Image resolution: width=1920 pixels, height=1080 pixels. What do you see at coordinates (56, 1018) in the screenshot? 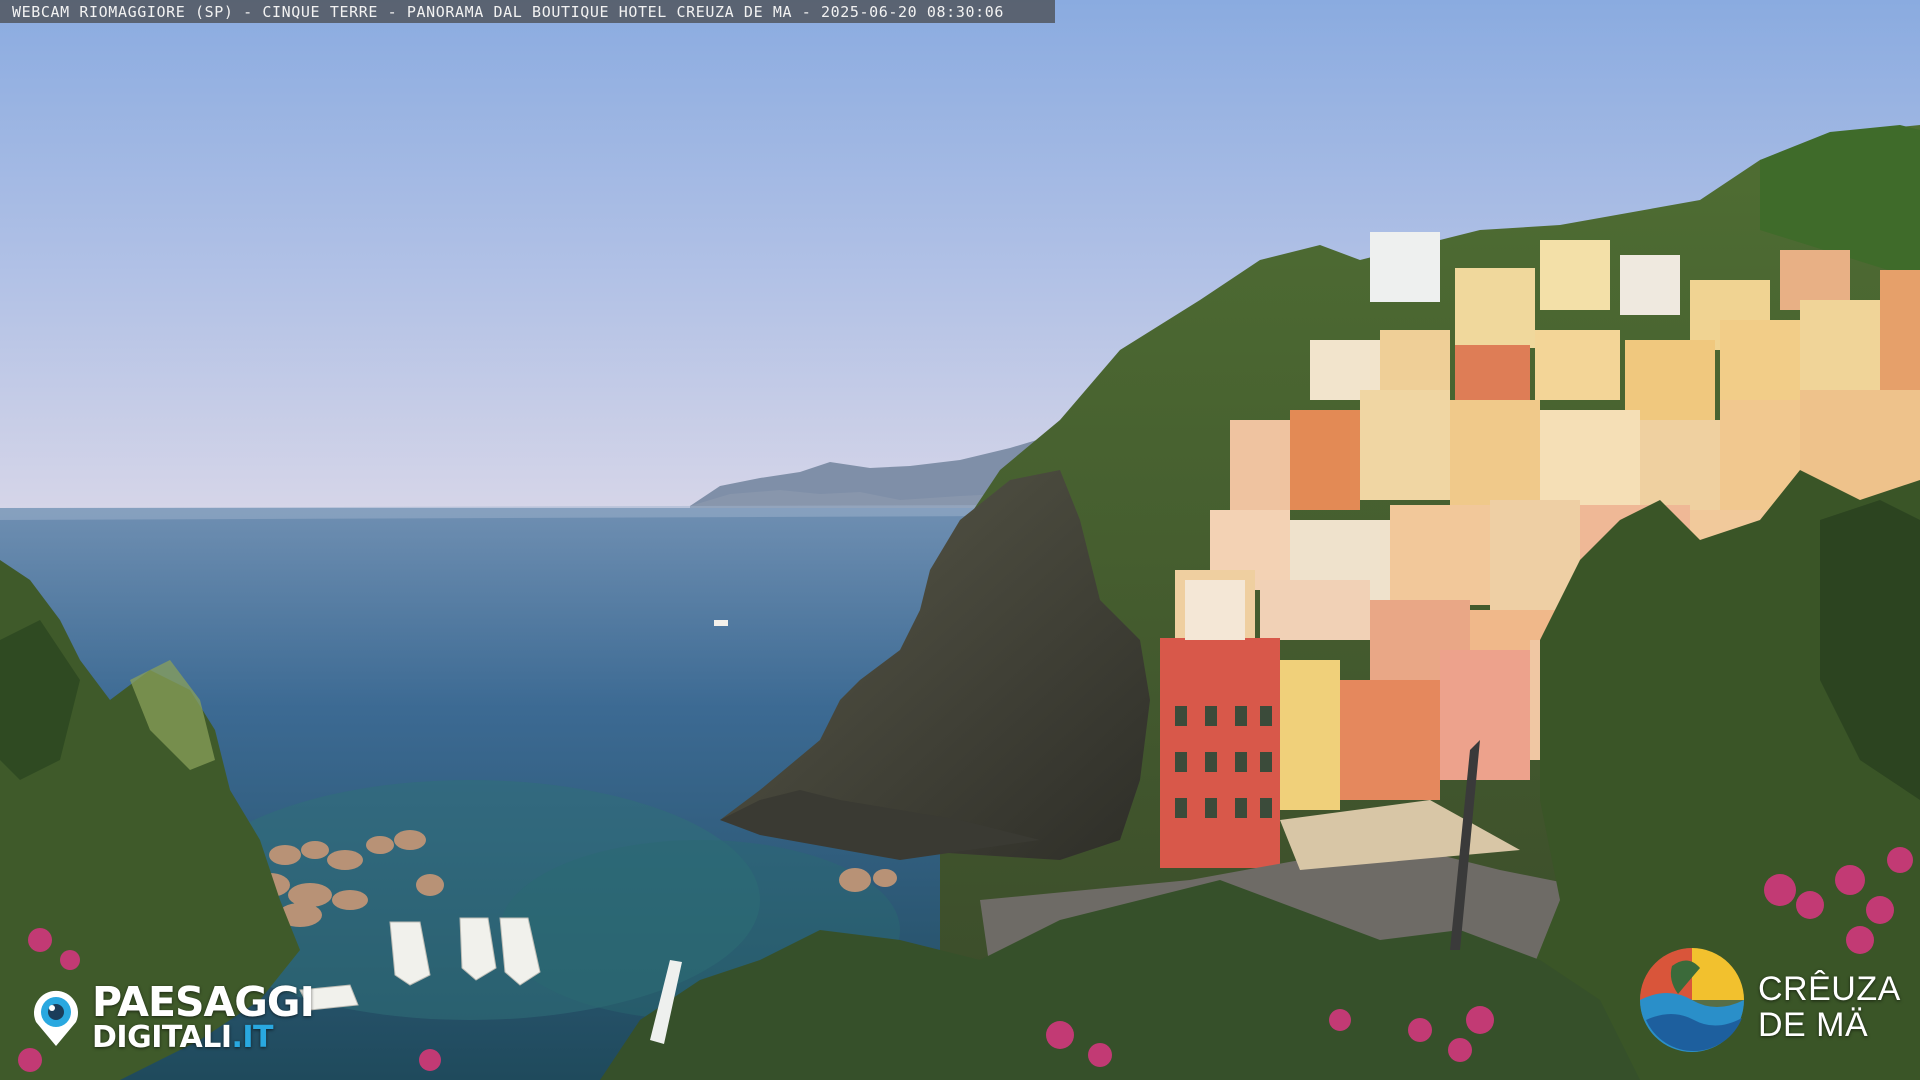
I see `eye-pin-icon` at bounding box center [56, 1018].